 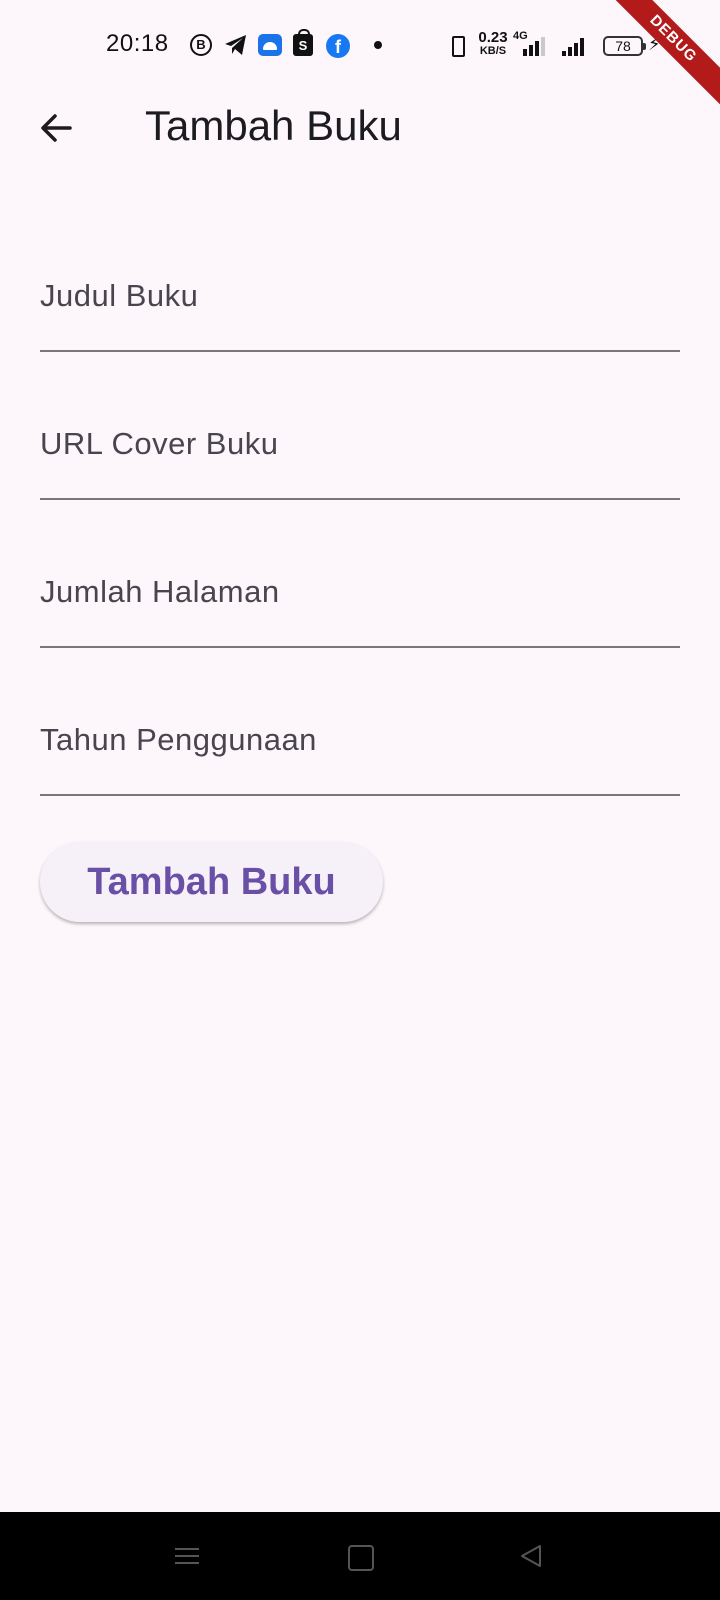 I want to click on network-speed-value: 0.23, so click(x=493, y=37).